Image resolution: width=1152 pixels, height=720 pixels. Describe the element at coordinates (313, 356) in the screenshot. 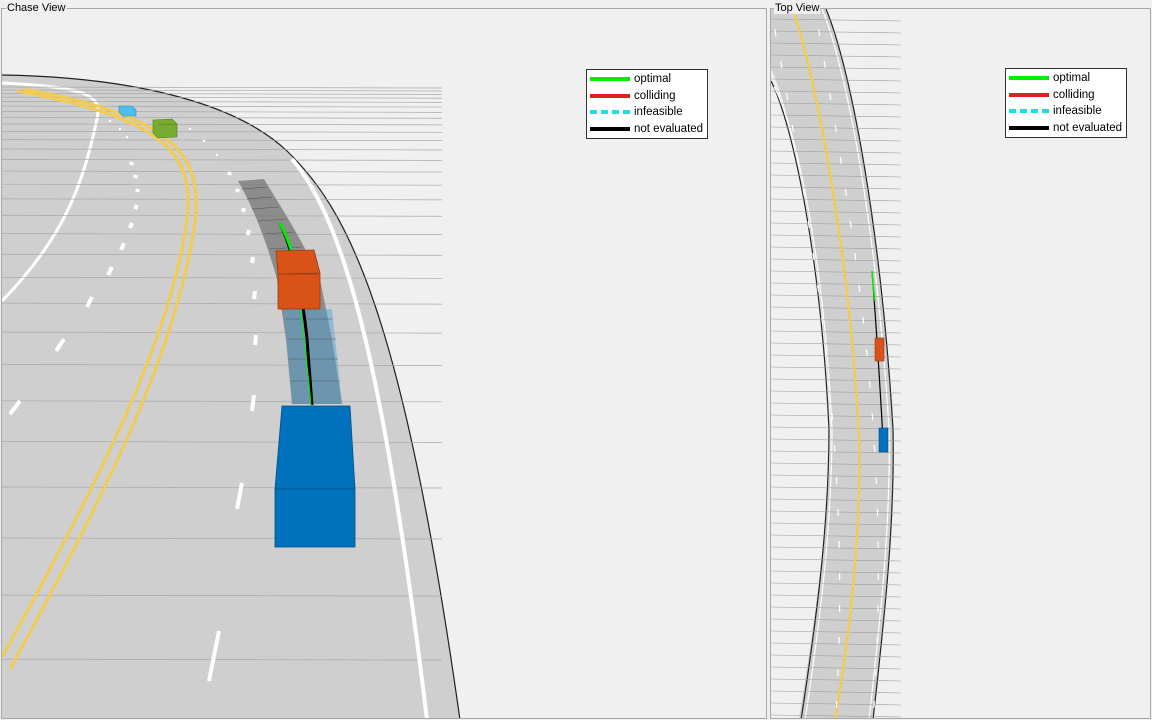

I see `trajectory-infeasible-tint` at that location.